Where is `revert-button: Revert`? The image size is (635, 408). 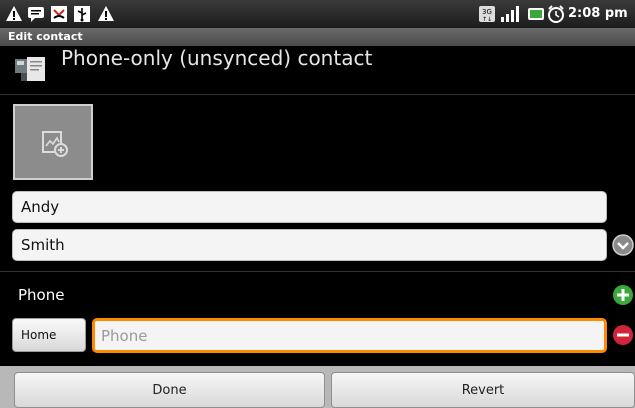 revert-button: Revert is located at coordinates (483, 390).